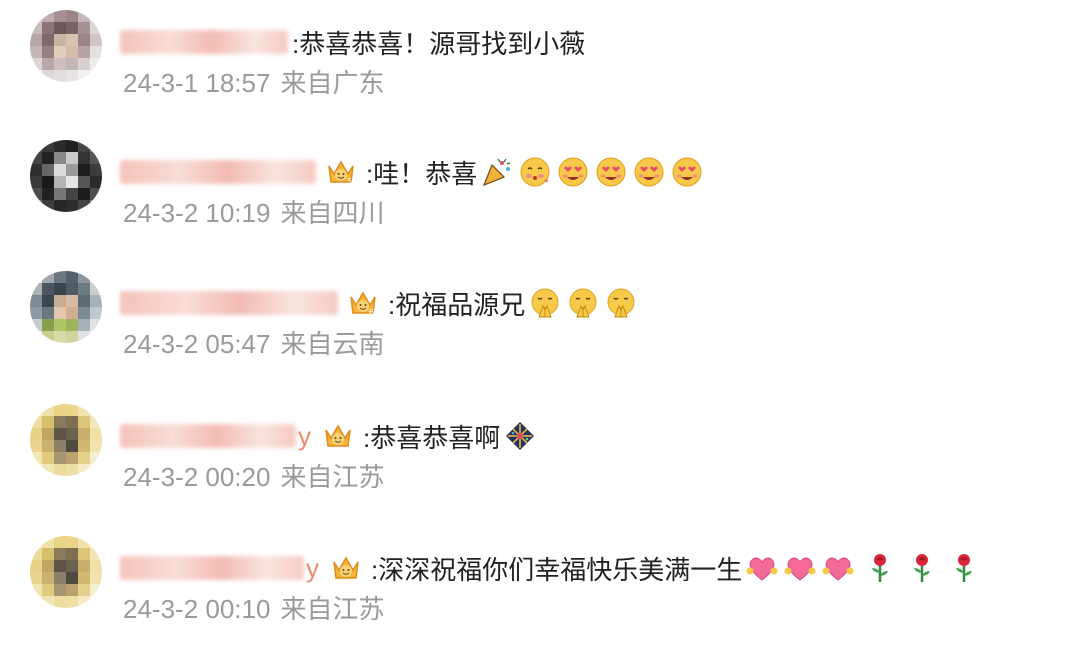 This screenshot has width=1080, height=656. I want to click on comment-meta: 24-3-1 18:57 来自广东, so click(258, 81).